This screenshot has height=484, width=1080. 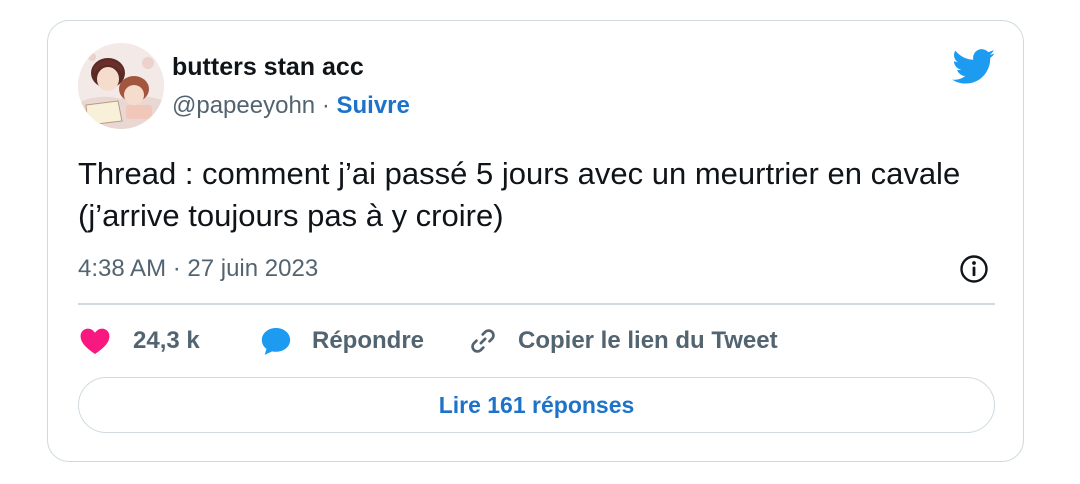 What do you see at coordinates (974, 269) in the screenshot?
I see `info-icon` at bounding box center [974, 269].